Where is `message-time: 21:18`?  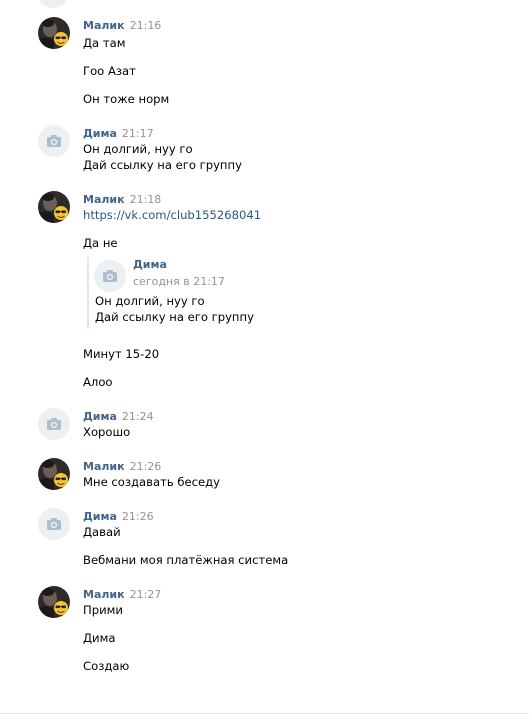
message-time: 21:18 is located at coordinates (146, 199).